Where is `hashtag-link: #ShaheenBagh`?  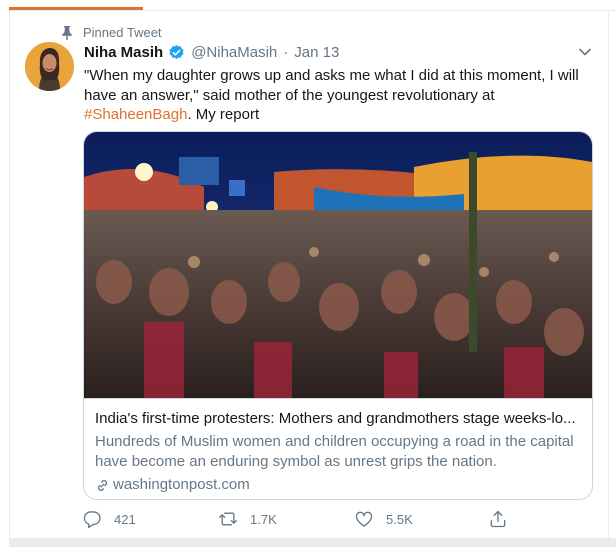
hashtag-link: #ShaheenBagh is located at coordinates (135, 114).